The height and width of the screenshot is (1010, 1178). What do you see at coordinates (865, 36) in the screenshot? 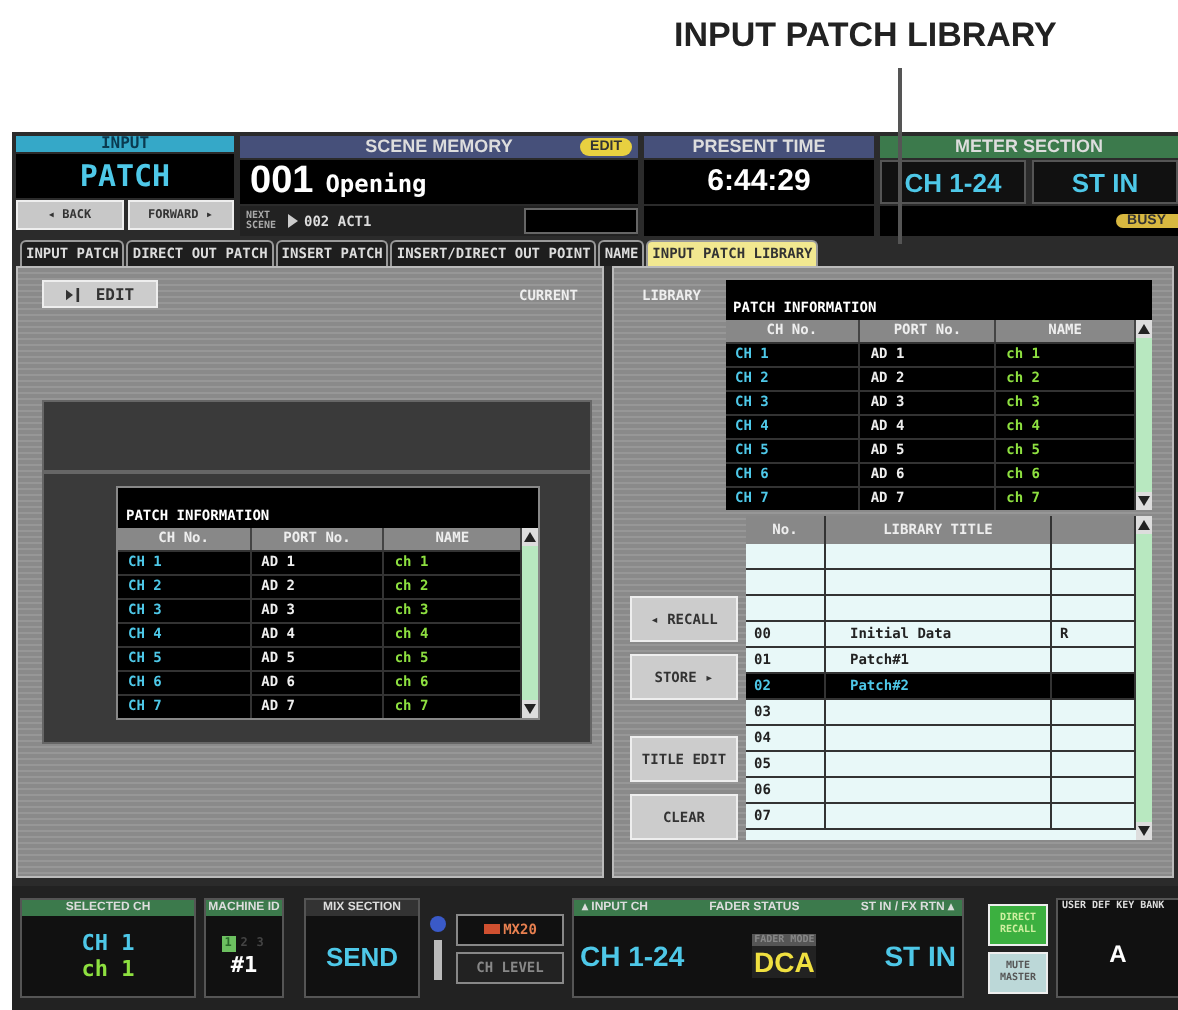
I see `callout-label: INPUT PATCH LIBRARY` at bounding box center [865, 36].